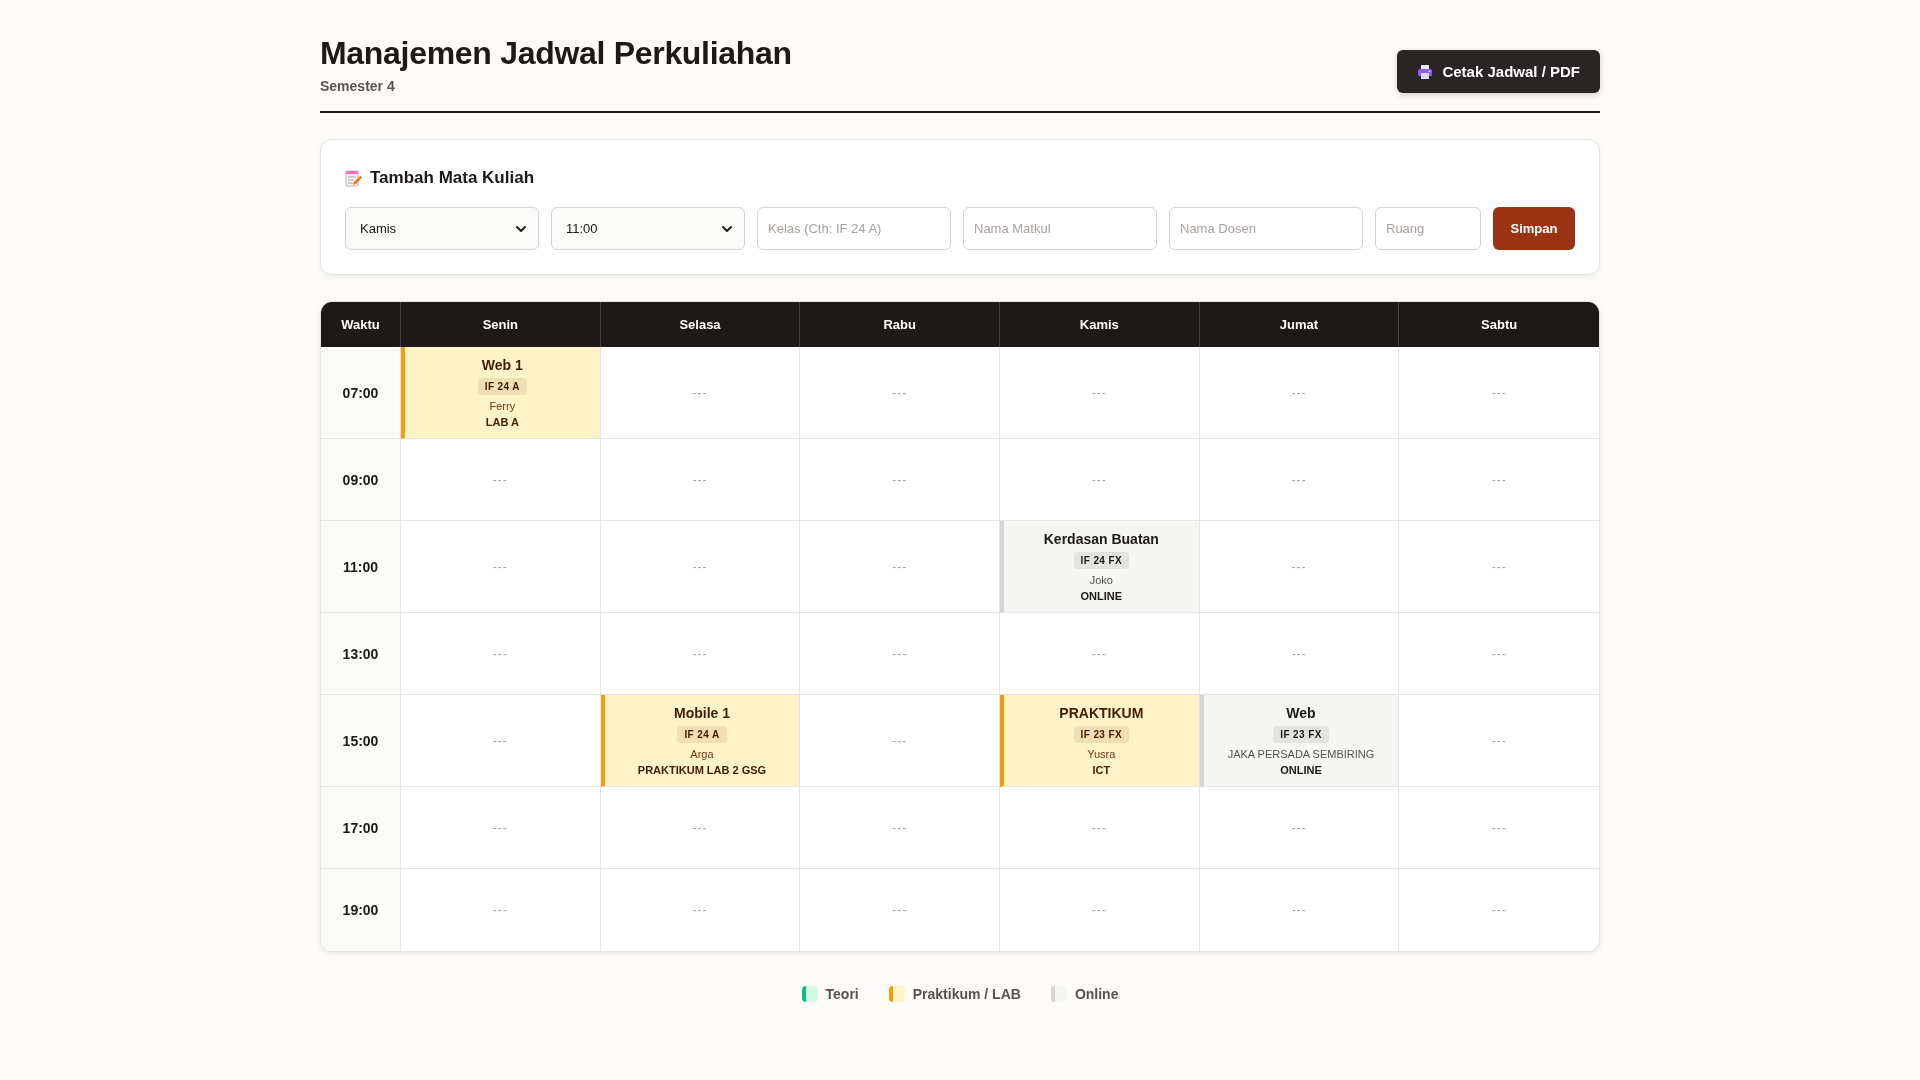 The image size is (1920, 1080). I want to click on class-input: Kelas (Cth: IF 24 A), so click(854, 229).